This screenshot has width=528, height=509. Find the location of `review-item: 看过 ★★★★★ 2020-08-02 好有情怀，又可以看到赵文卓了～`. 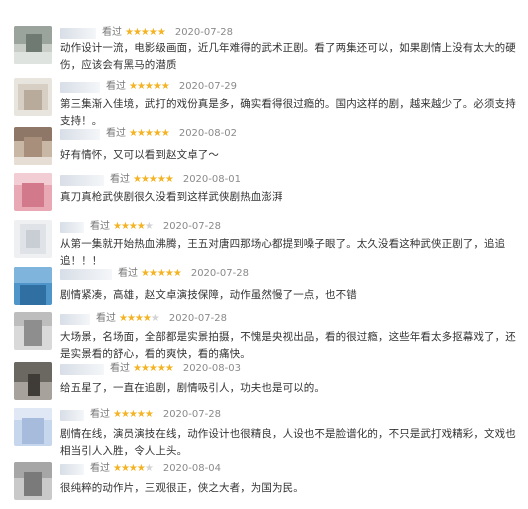

review-item: 看过 ★★★★★ 2020-08-02 好有情怀，又可以看到赵文卓了～ is located at coordinates (264, 147).